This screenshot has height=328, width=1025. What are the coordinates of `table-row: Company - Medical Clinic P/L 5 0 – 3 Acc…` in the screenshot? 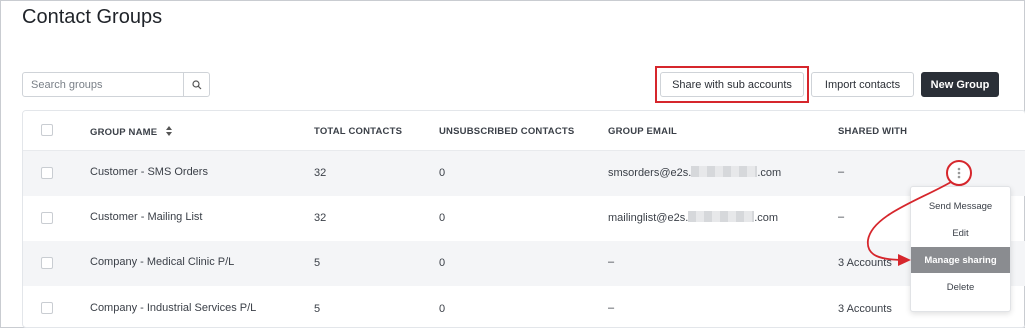 It's located at (524, 263).